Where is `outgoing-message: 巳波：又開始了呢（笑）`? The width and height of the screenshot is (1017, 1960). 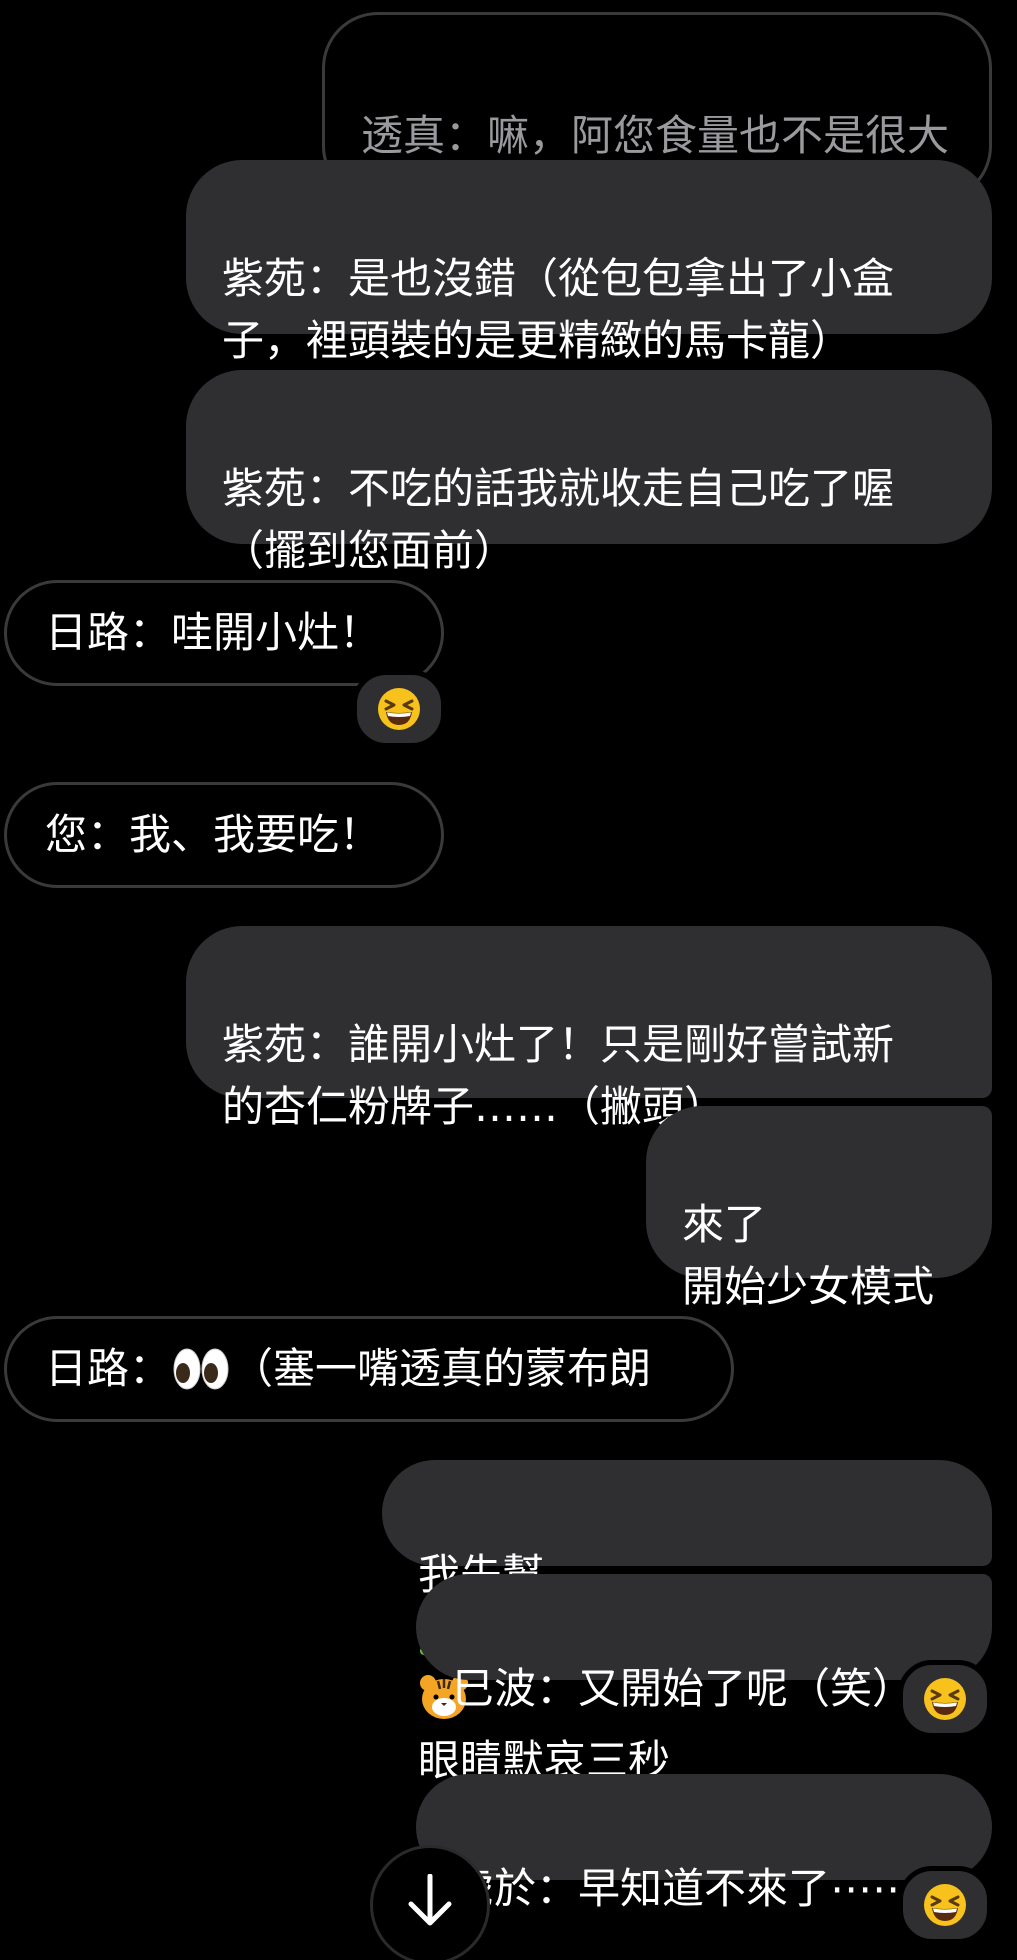
outgoing-message: 巳波：又開始了呢（笑） is located at coordinates (704, 1643).